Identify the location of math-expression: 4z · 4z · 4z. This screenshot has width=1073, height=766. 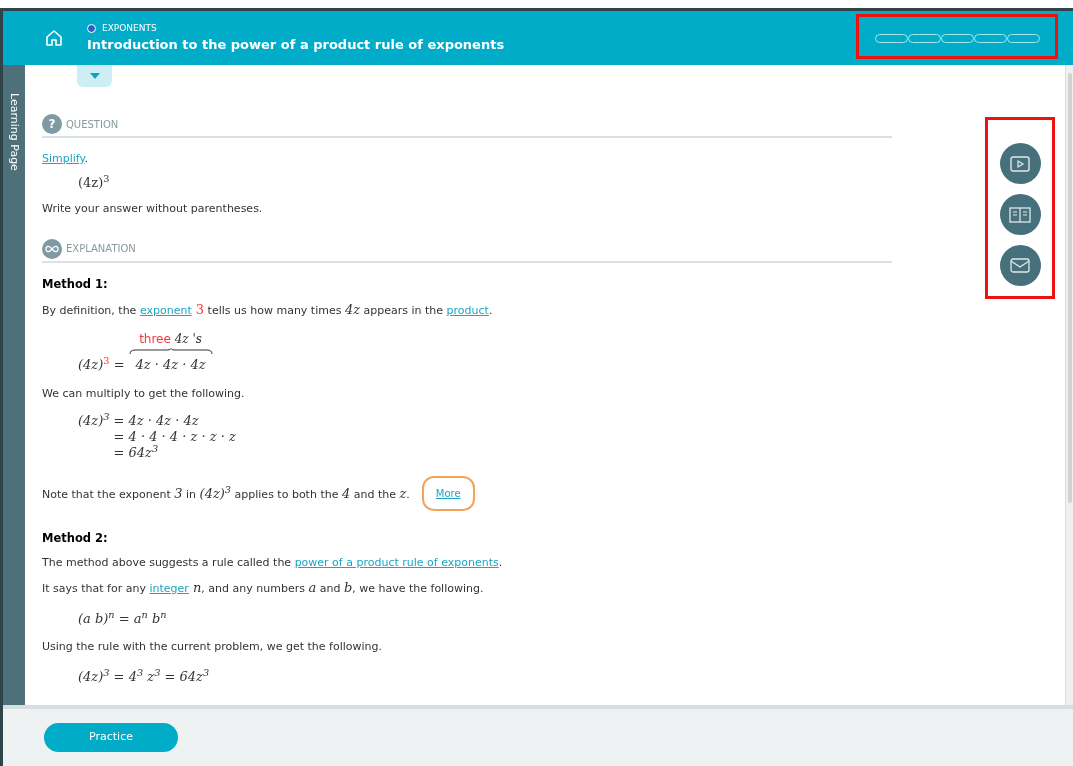
(170, 365).